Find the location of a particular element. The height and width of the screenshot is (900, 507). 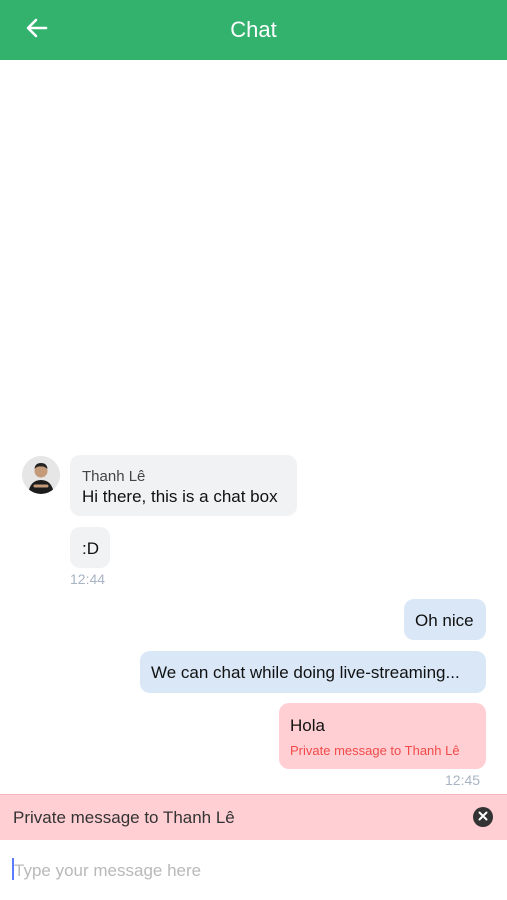

outgoing-message-bubble: Oh nice is located at coordinates (445, 619).